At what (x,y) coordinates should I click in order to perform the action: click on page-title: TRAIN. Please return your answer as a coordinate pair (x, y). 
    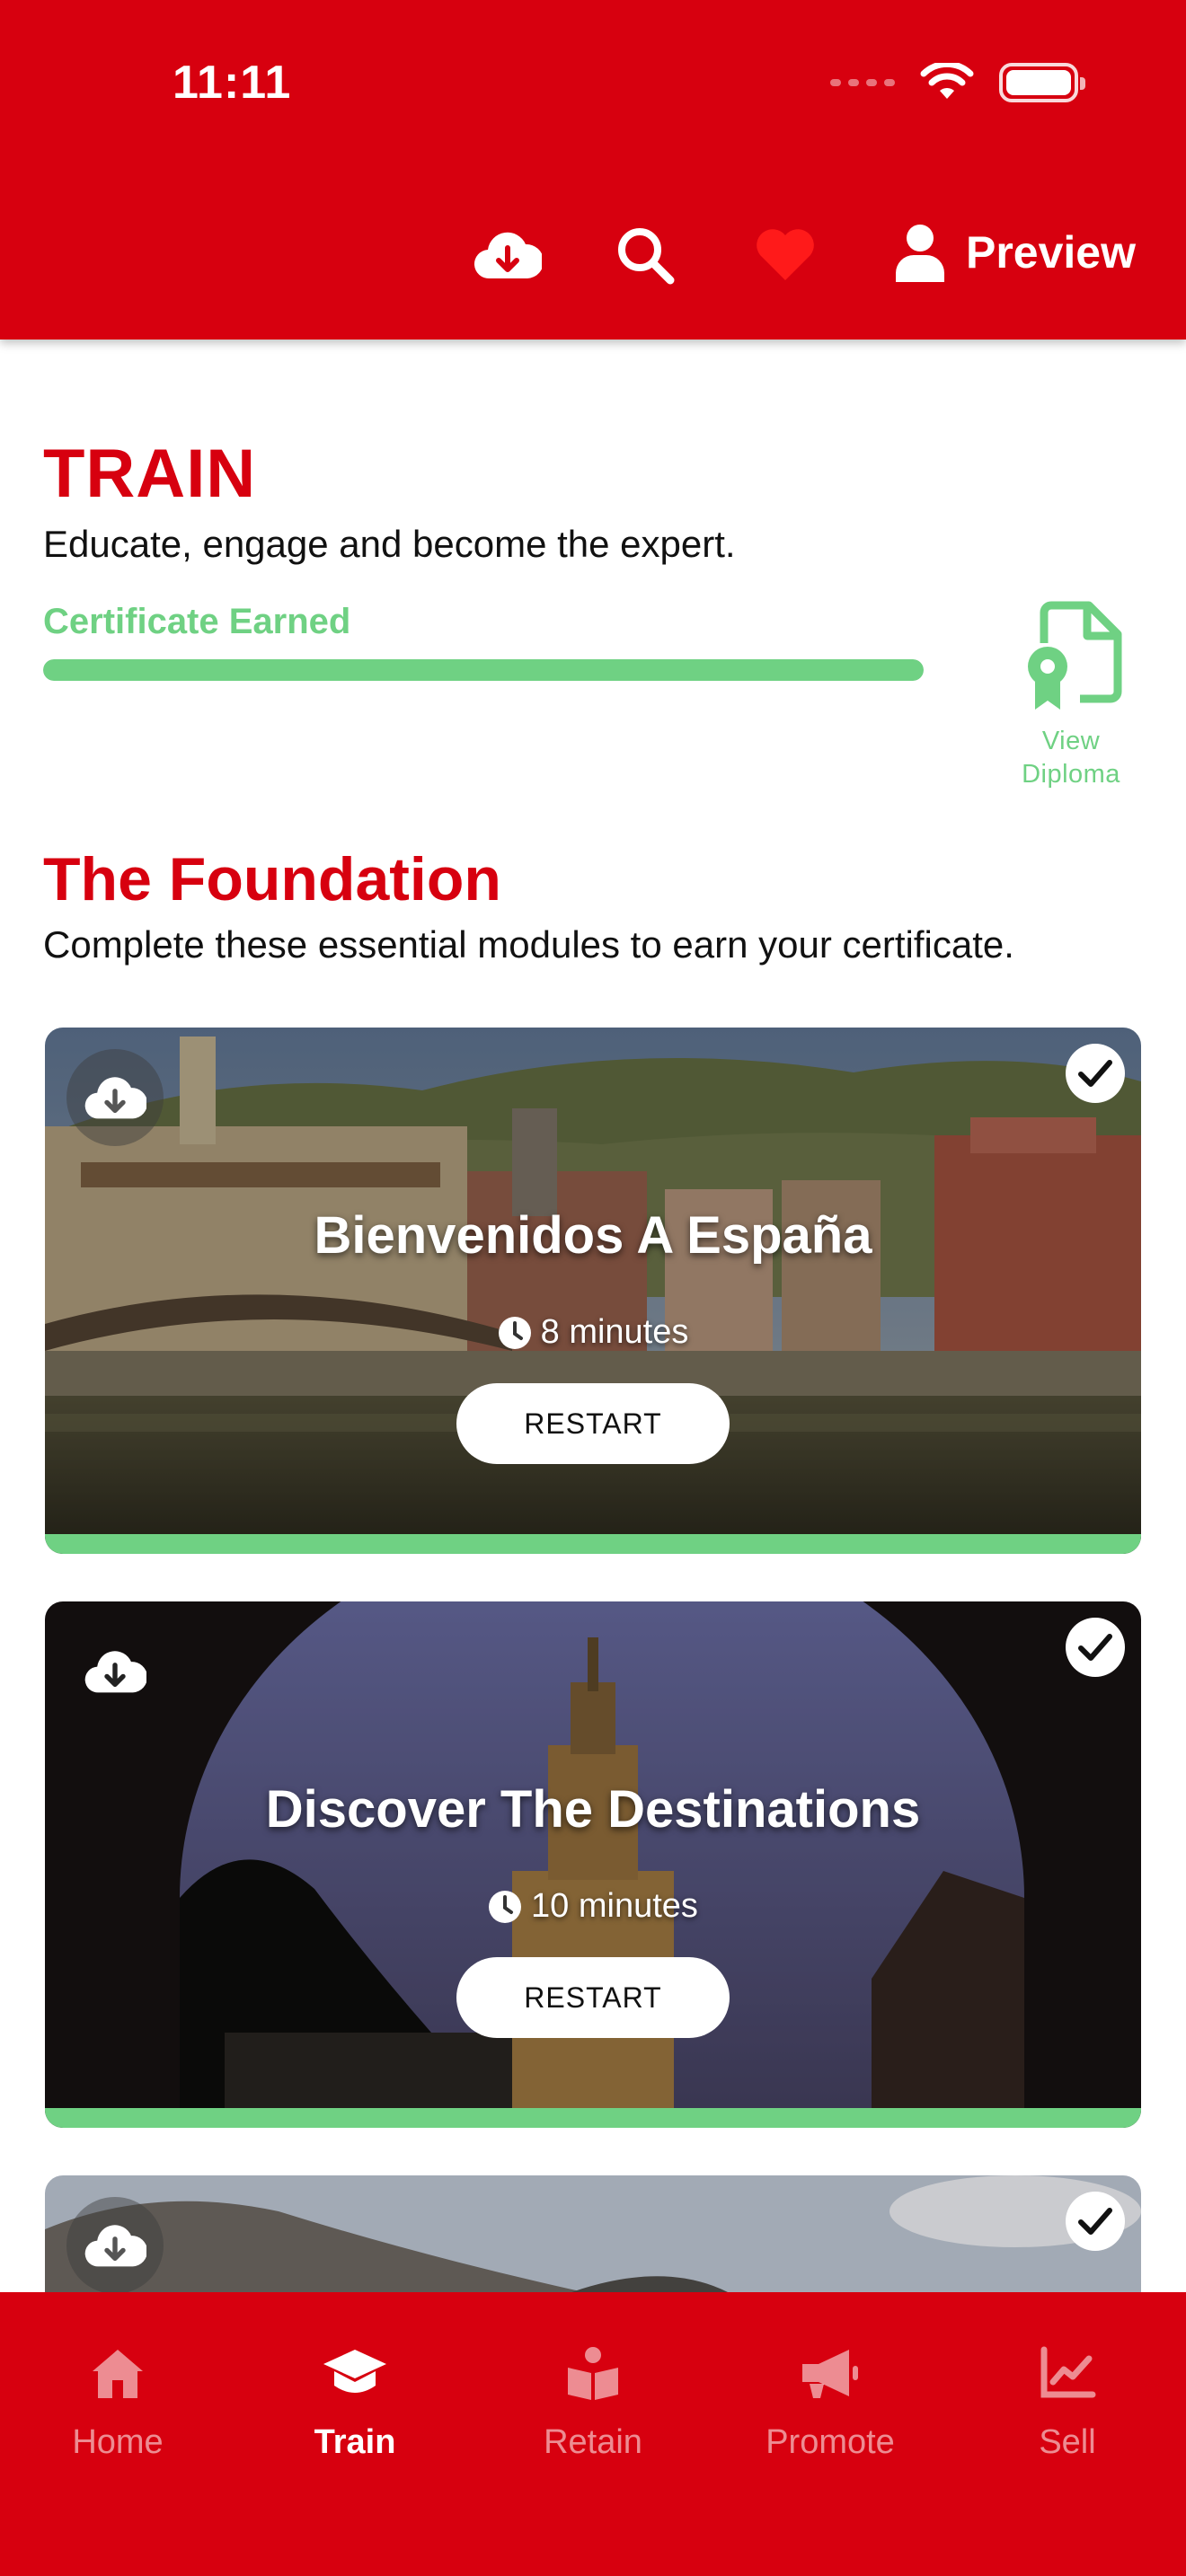
    Looking at the image, I should click on (150, 474).